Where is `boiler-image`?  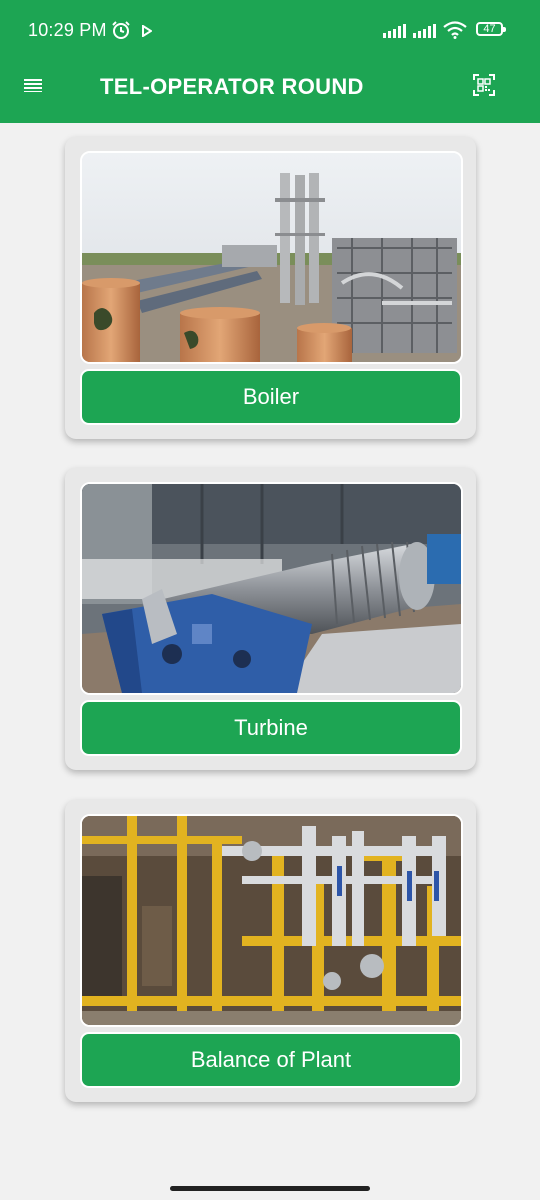 boiler-image is located at coordinates (271, 257).